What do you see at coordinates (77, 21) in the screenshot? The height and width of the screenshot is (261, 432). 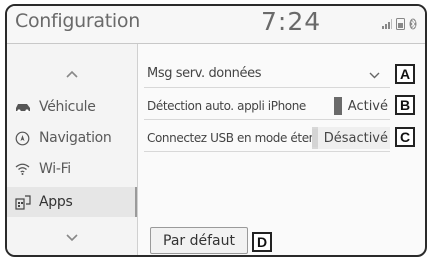 I see `screen-title: Configuration` at bounding box center [77, 21].